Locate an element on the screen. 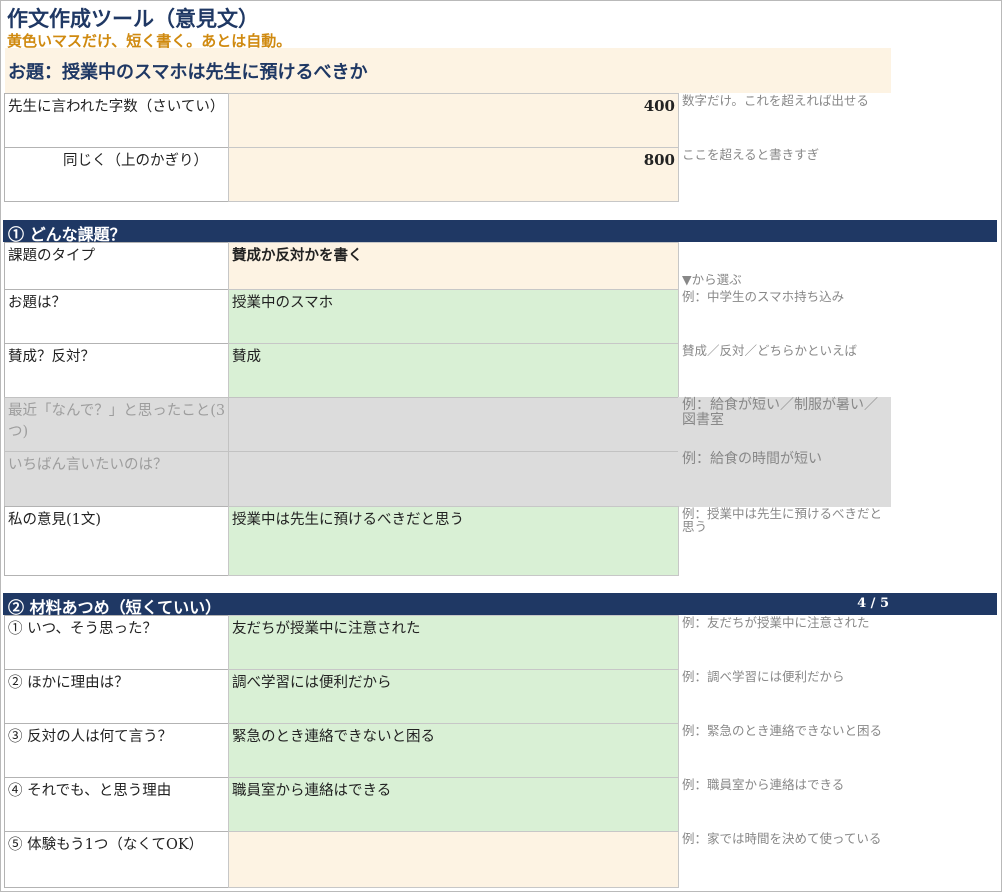  assignment-type-hint: ▼から選ぶ is located at coordinates (712, 279).